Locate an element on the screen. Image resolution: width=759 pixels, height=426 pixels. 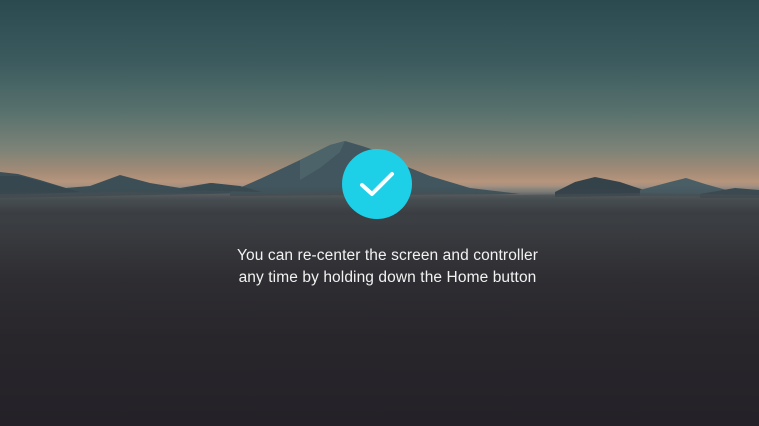
instruction-line-2: any time by holding down the Home button is located at coordinates (387, 277).